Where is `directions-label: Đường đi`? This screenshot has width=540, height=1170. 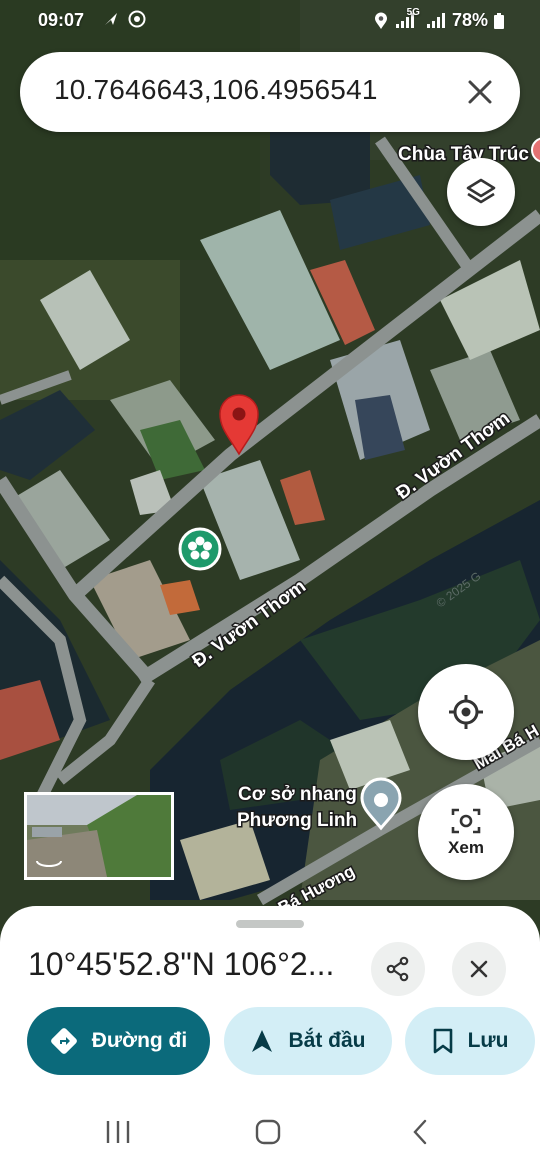 directions-label: Đường đi is located at coordinates (139, 1040).